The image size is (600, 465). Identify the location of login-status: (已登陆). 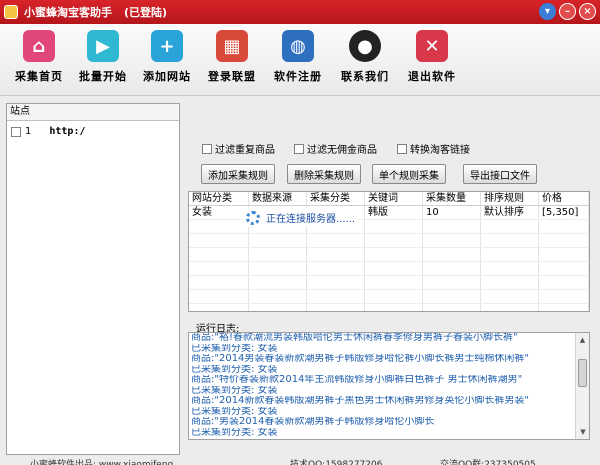
(146, 12).